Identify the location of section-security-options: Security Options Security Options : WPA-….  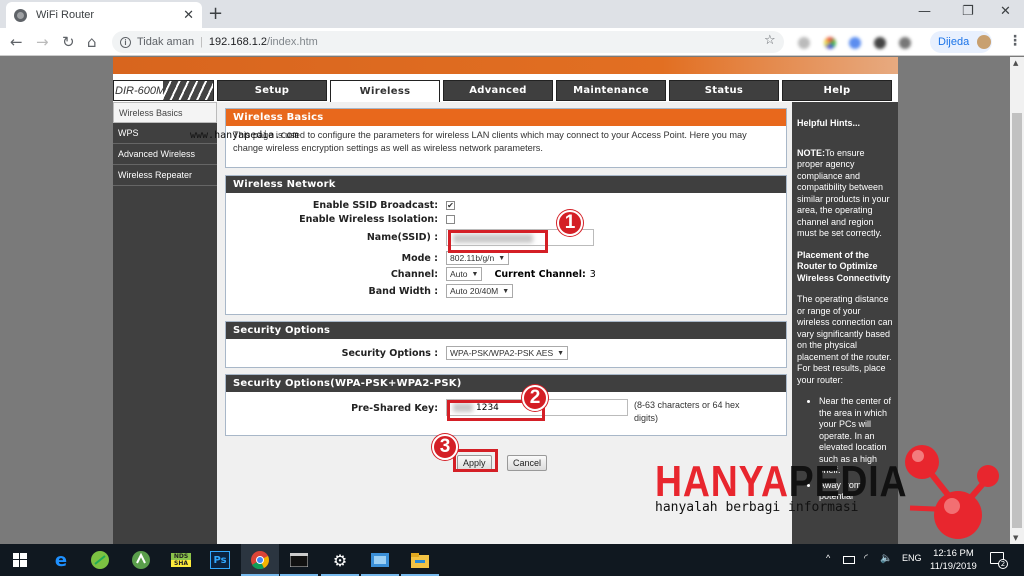
(506, 344).